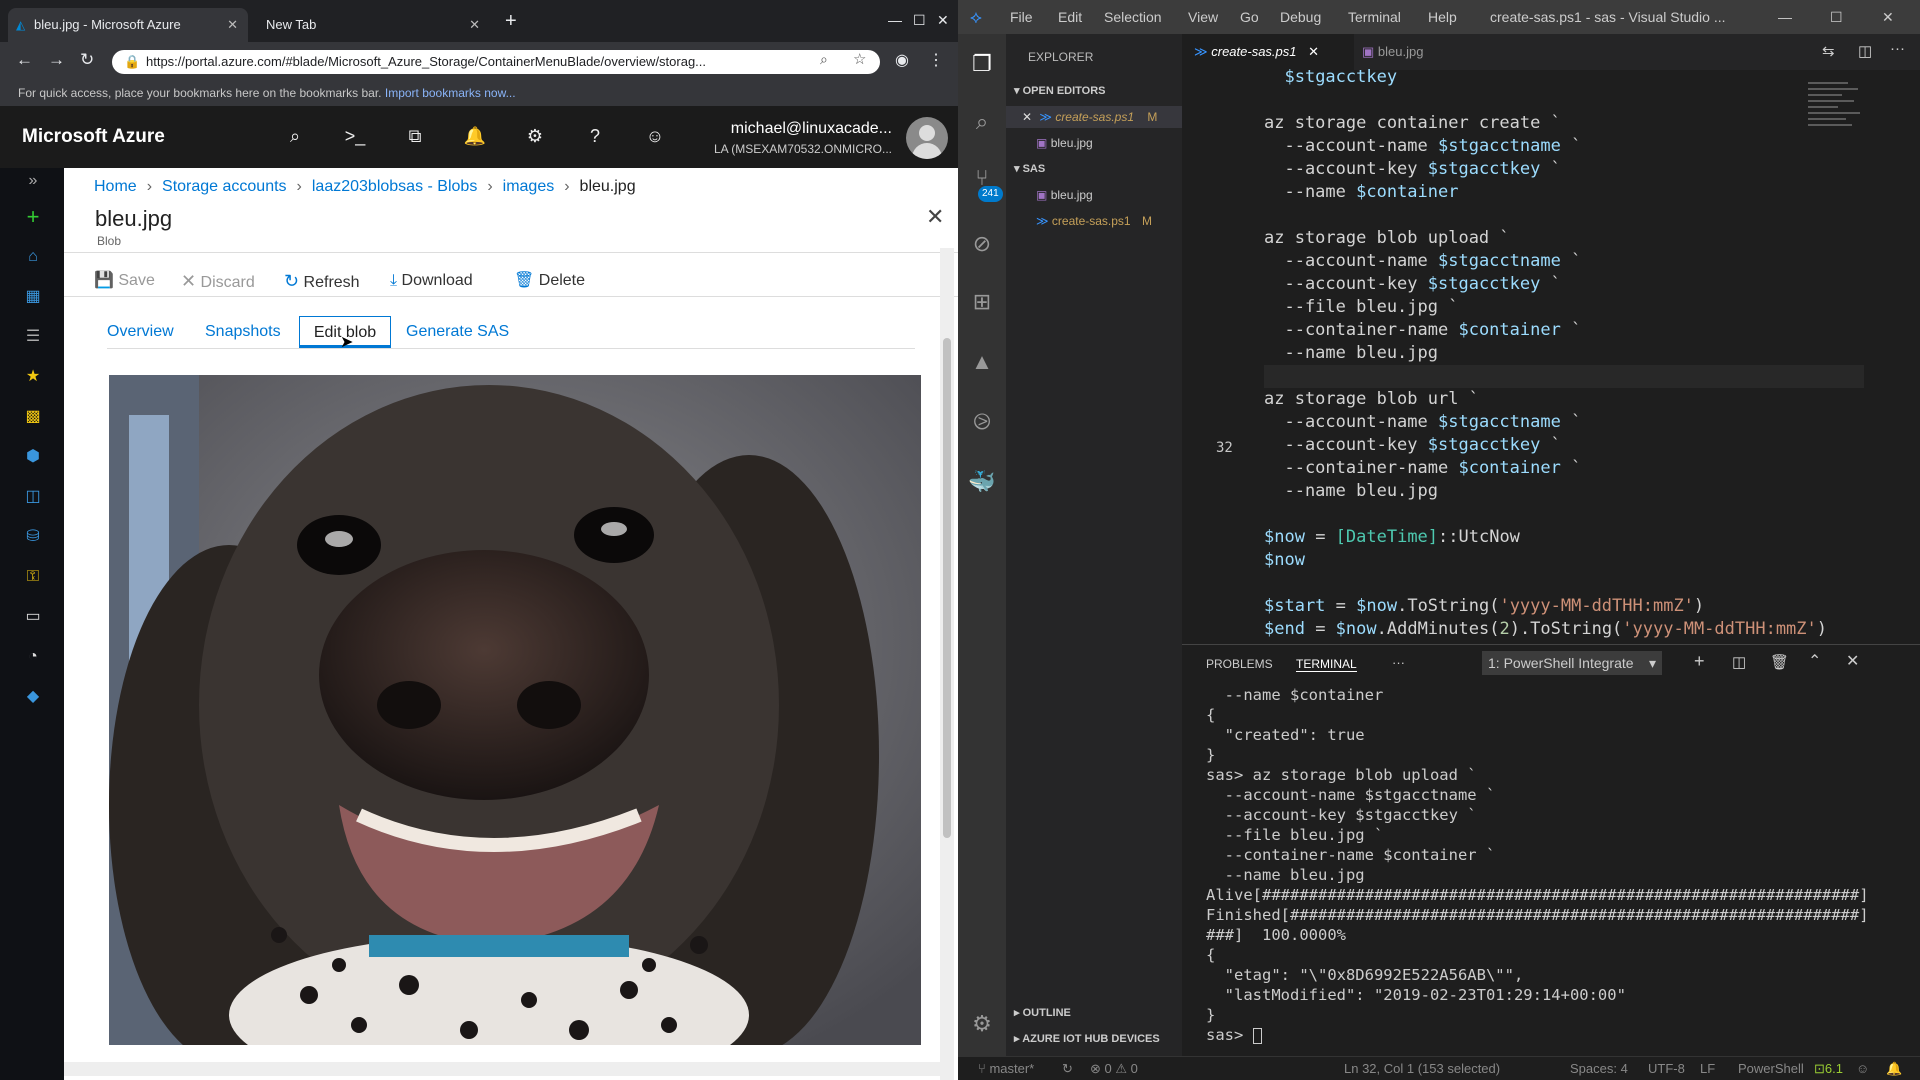 This screenshot has height=1080, width=1920. I want to click on azure-icon: ▲, so click(982, 362).